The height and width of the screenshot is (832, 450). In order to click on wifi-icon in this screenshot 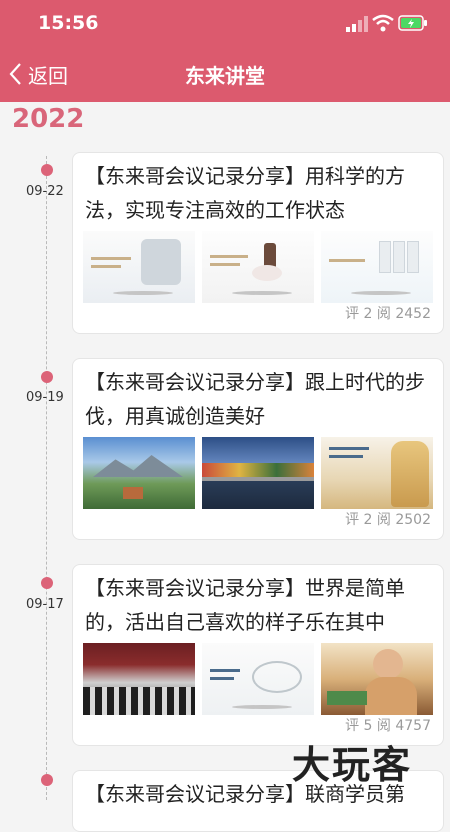, I will do `click(383, 23)`.